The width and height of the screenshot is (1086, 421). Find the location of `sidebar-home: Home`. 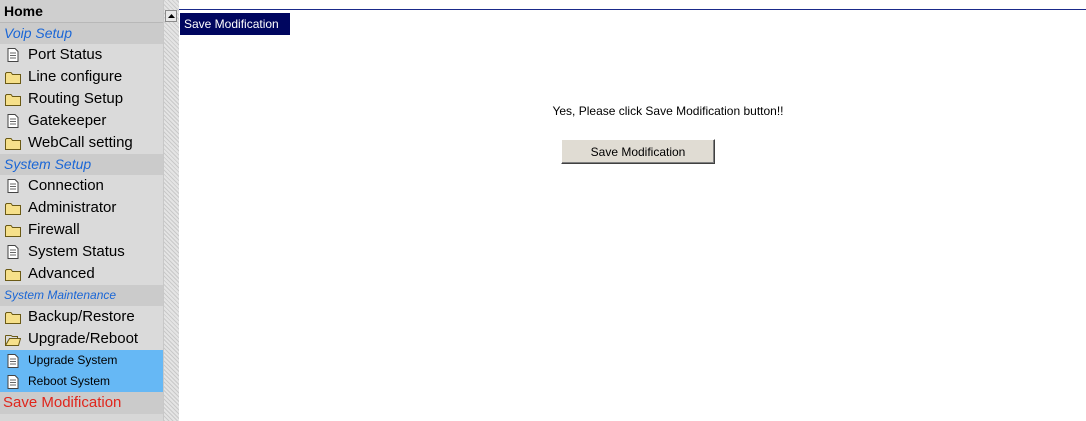

sidebar-home: Home is located at coordinates (81, 11).